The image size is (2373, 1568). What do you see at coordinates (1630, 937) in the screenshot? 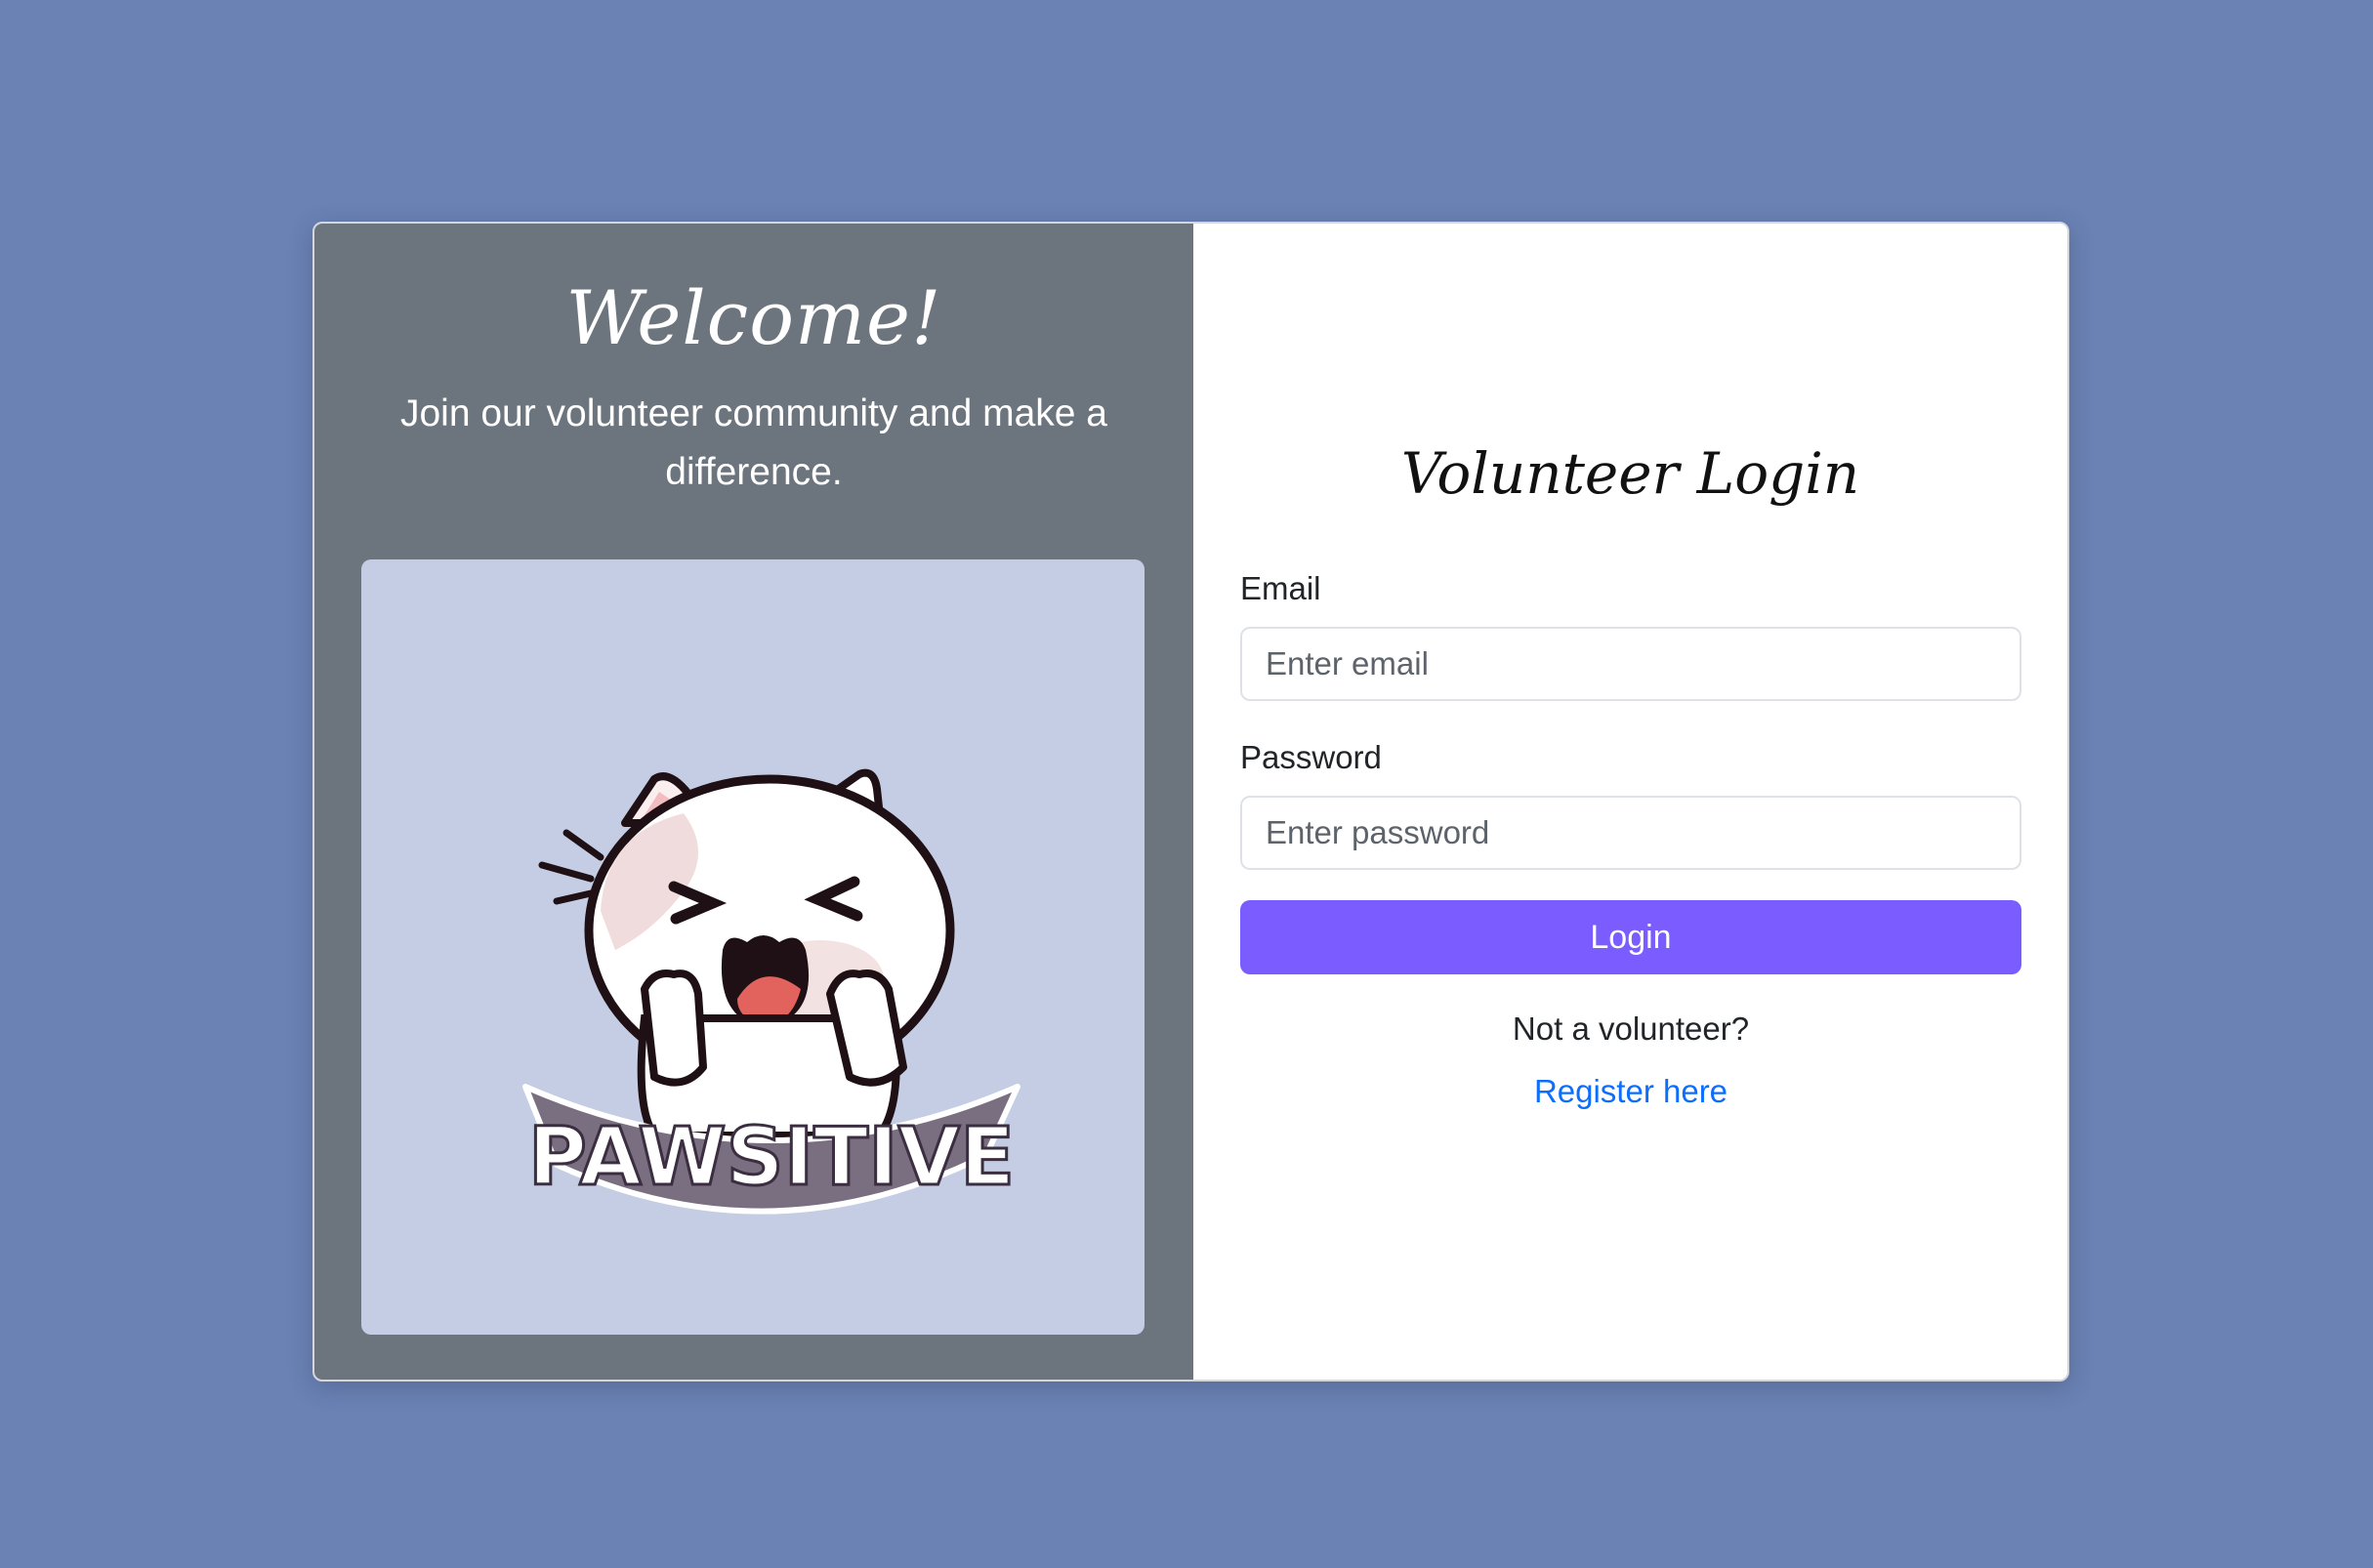
I see `login-button: Login` at bounding box center [1630, 937].